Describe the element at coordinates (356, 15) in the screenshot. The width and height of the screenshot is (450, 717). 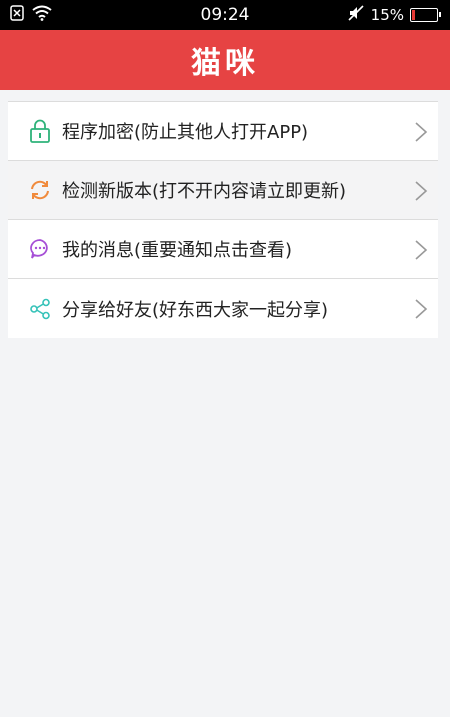
I see `mute-icon` at that location.